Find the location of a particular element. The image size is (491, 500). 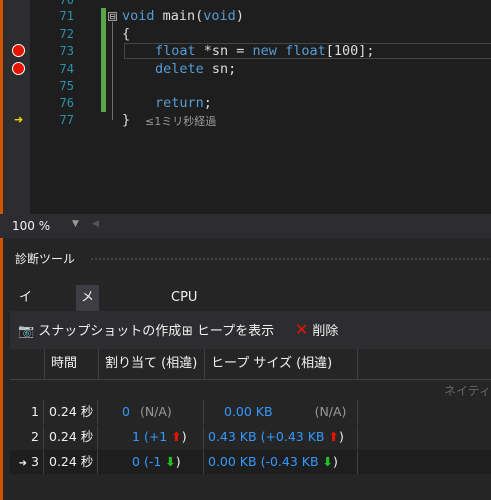

tab-events: イベント is located at coordinates (25, 334).